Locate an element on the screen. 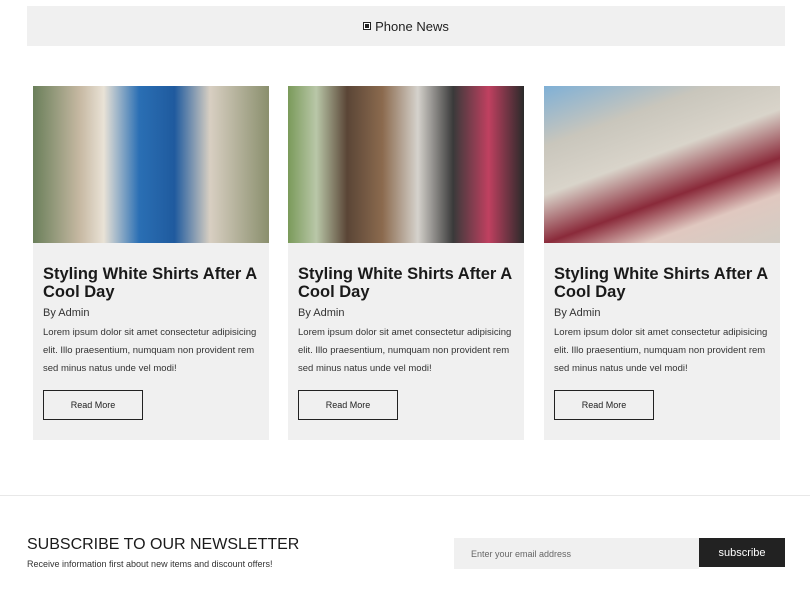  category-header: Phone News is located at coordinates (406, 26).